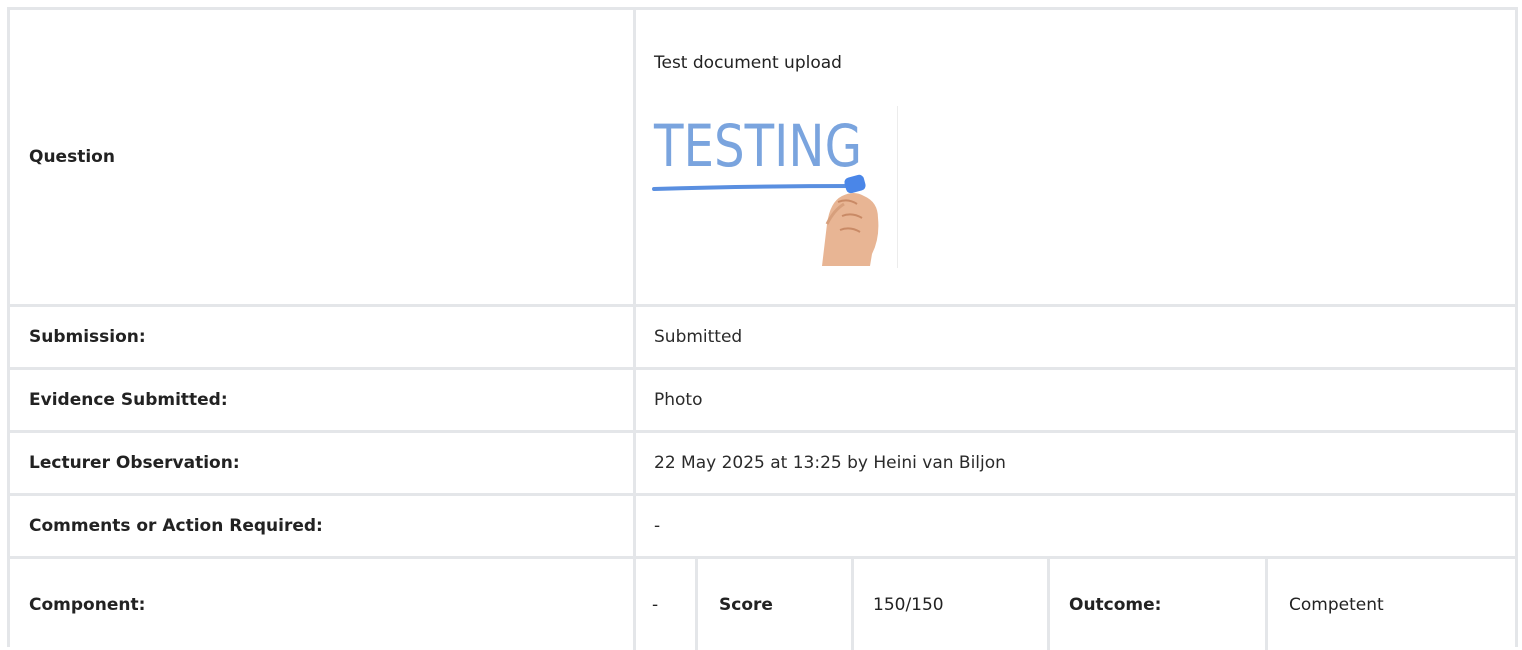 This screenshot has height=650, width=1522. What do you see at coordinates (775, 187) in the screenshot?
I see `testing-handwriting-image: TESTING` at bounding box center [775, 187].